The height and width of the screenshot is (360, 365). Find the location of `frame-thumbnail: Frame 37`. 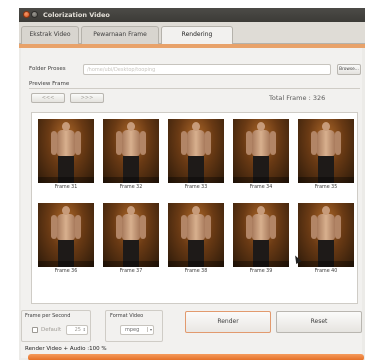

frame-thumbnail: Frame 37 is located at coordinates (131, 239).